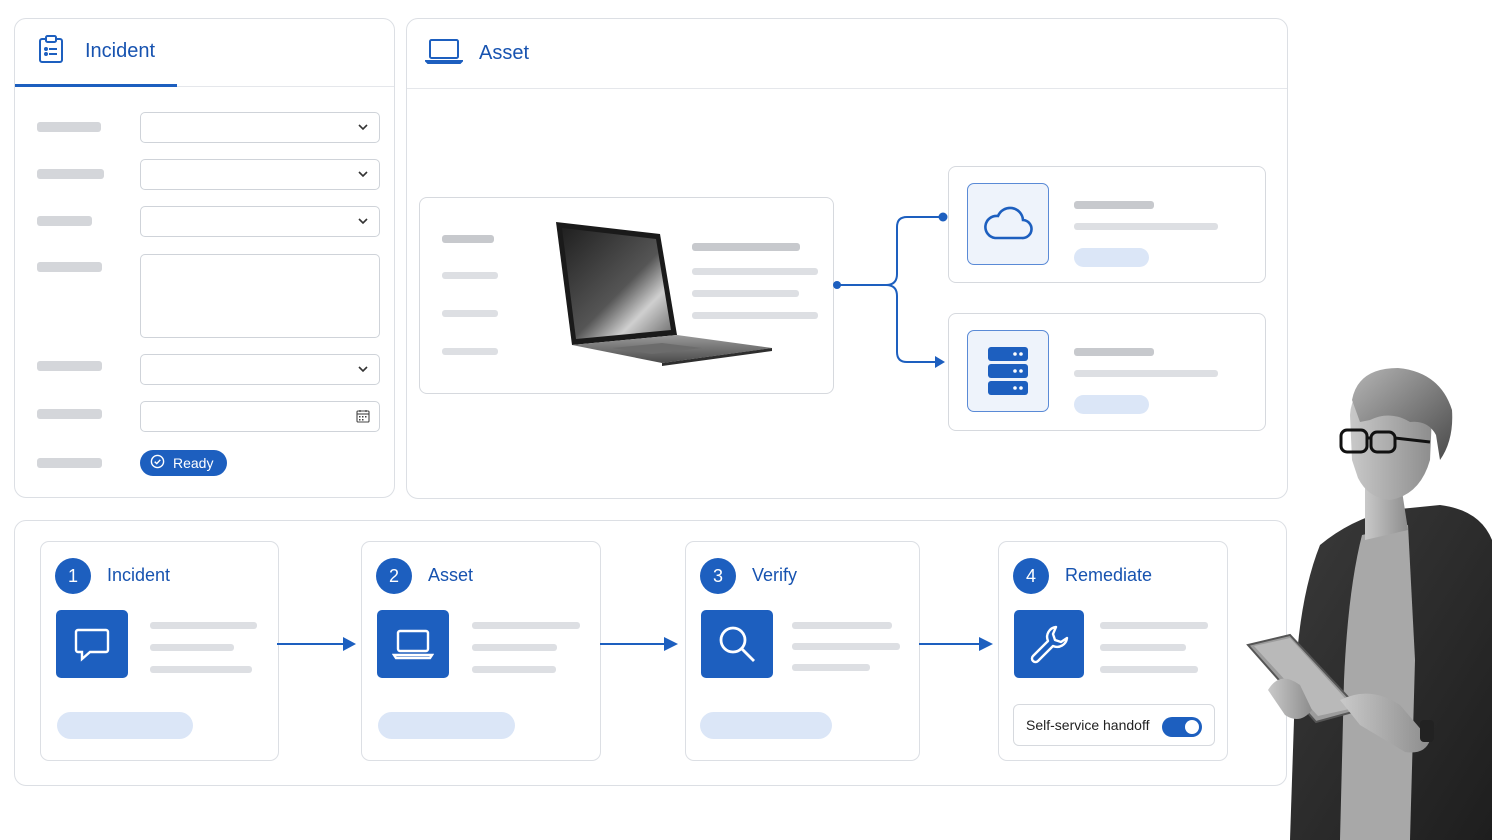 The height and width of the screenshot is (840, 1492). I want to click on person-holding-tablet-photo, so click(1369, 604).